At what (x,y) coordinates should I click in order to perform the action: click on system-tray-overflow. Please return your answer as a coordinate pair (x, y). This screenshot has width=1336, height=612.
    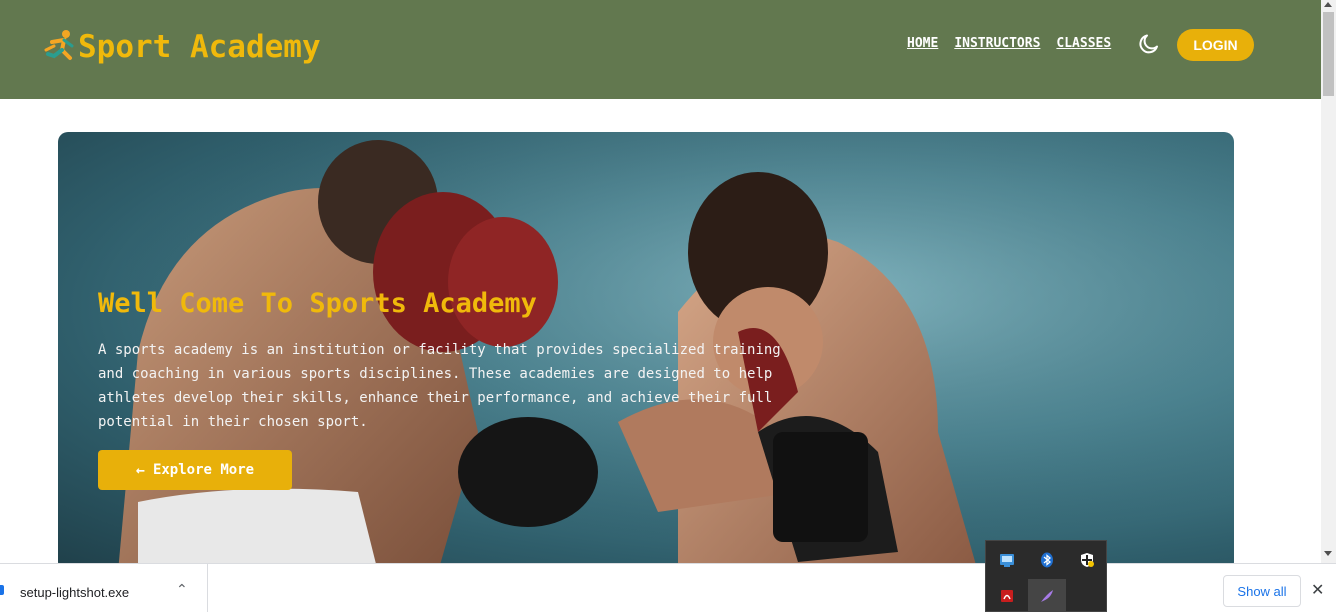
    Looking at the image, I should click on (1046, 576).